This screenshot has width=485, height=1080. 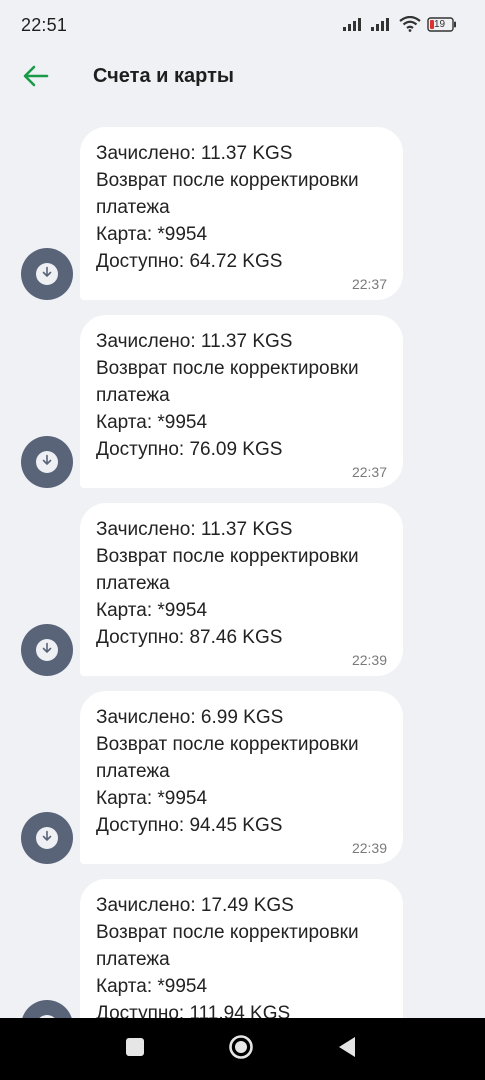 What do you see at coordinates (193, 1010) in the screenshot?
I see `available-balance: Доступно: 111.94 KGS` at bounding box center [193, 1010].